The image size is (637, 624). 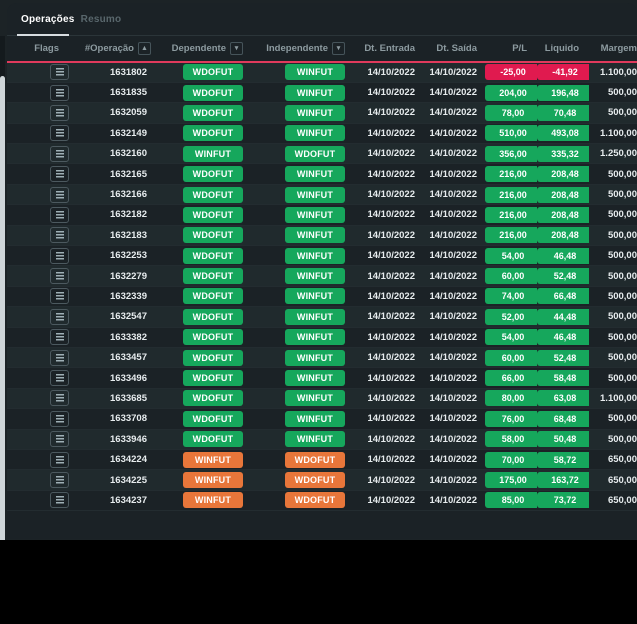 I want to click on column-header-operacao: #Operação ▲, so click(x=115, y=49).